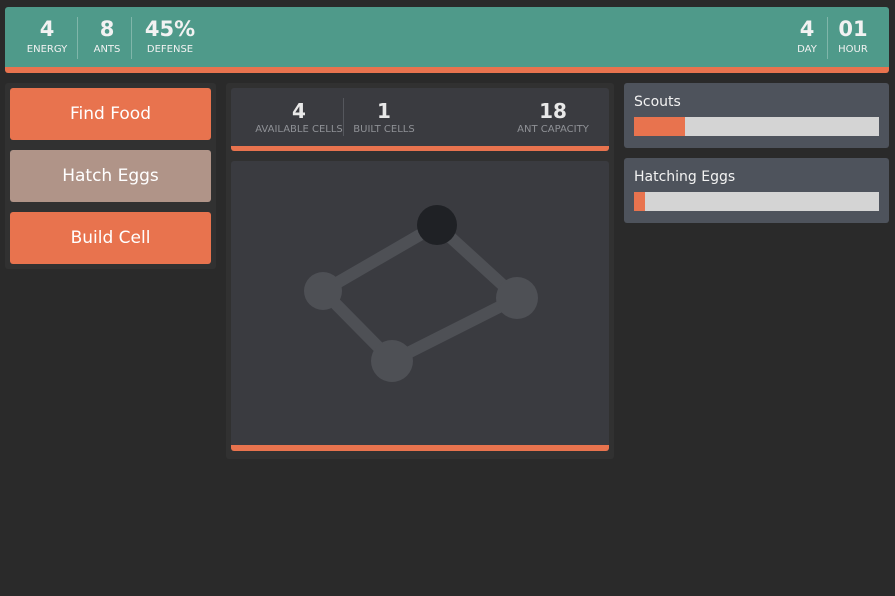 This screenshot has height=596, width=895. I want to click on day-value: 4, so click(807, 29).